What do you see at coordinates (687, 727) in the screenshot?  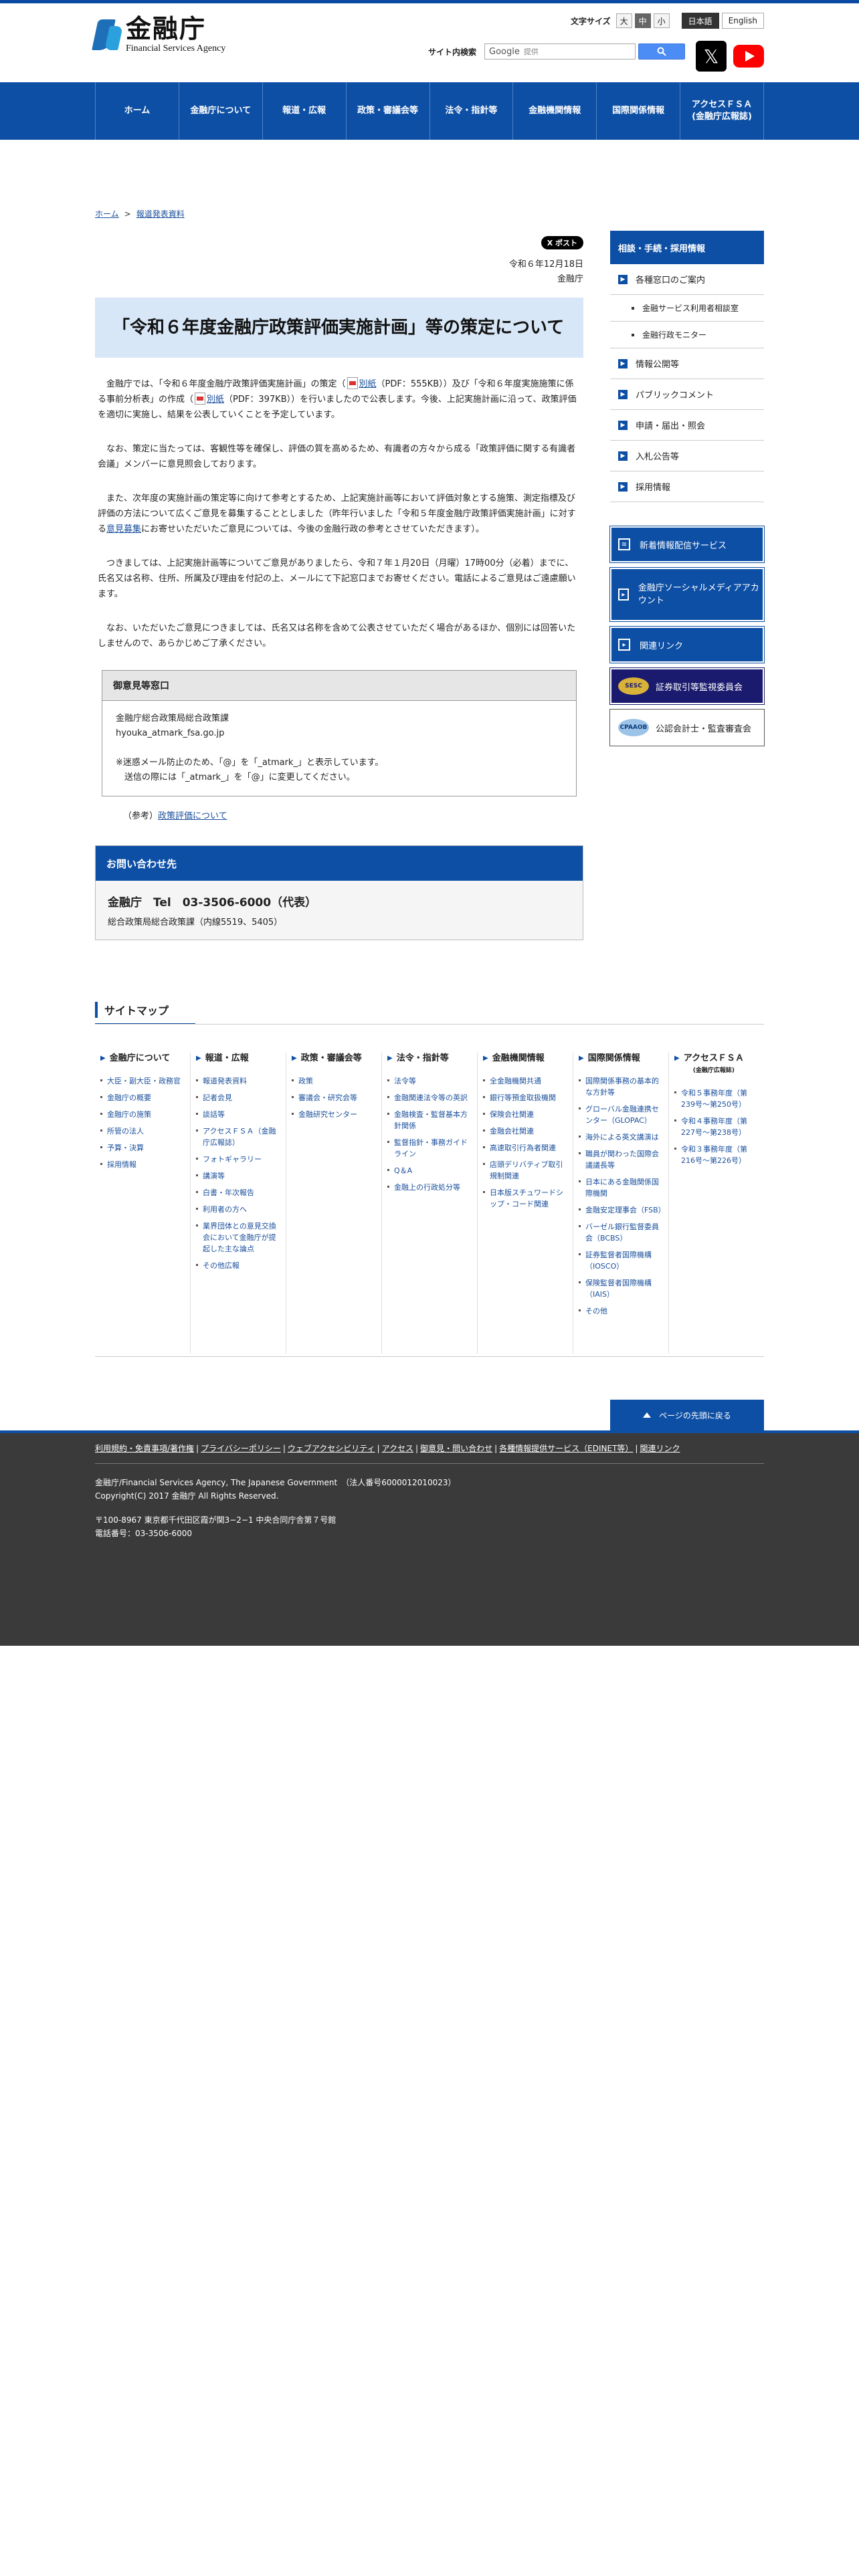 I see `cpaaob-banner: CPAAOB 公認会計士・監査審査会` at bounding box center [687, 727].